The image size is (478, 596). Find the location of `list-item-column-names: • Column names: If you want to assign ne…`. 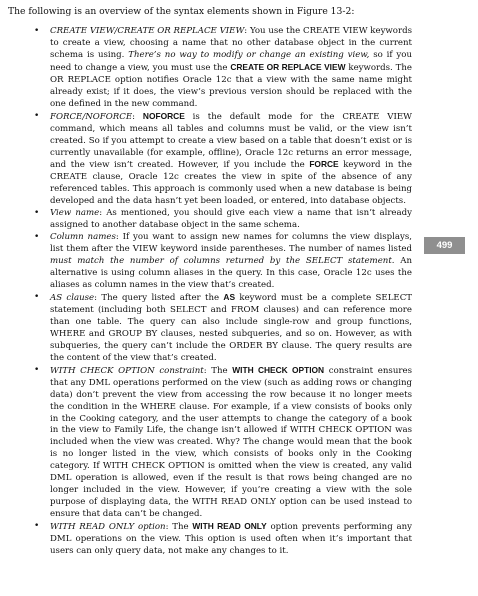

list-item-column-names: • Column names: If you want to assign ne… is located at coordinates (211, 262).